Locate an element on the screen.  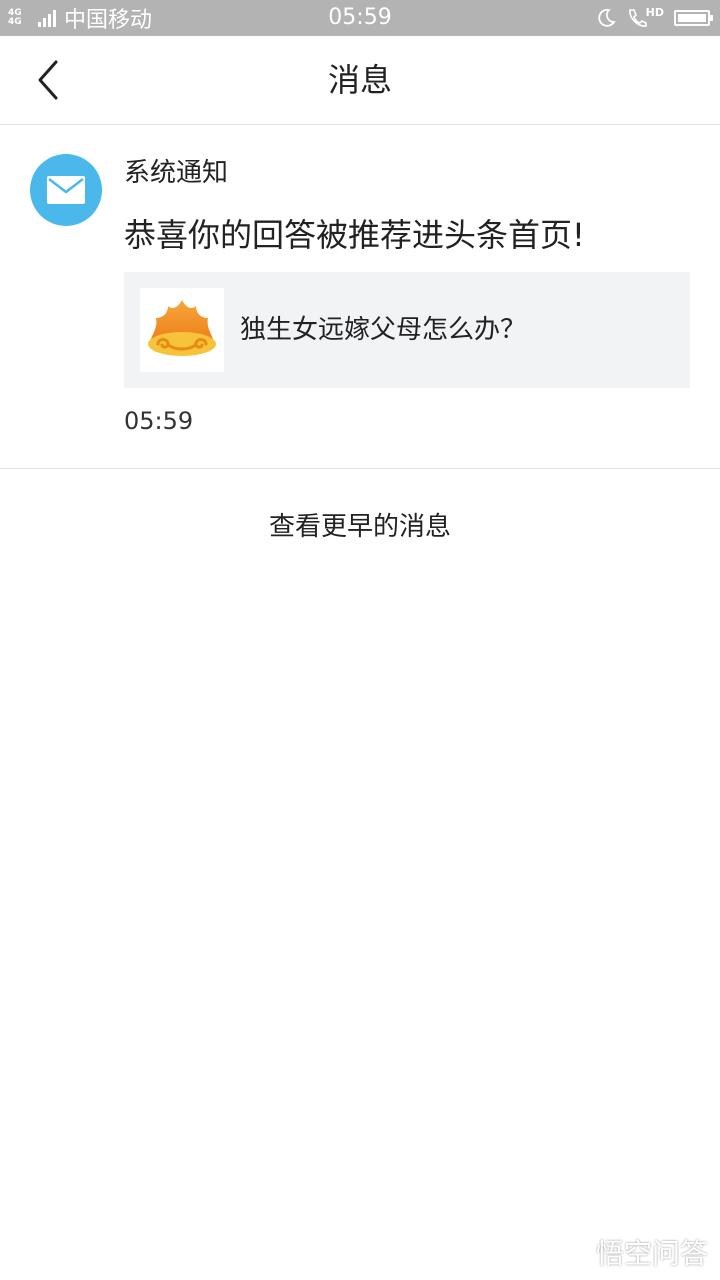
wukong-logo-icon is located at coordinates (182, 328).